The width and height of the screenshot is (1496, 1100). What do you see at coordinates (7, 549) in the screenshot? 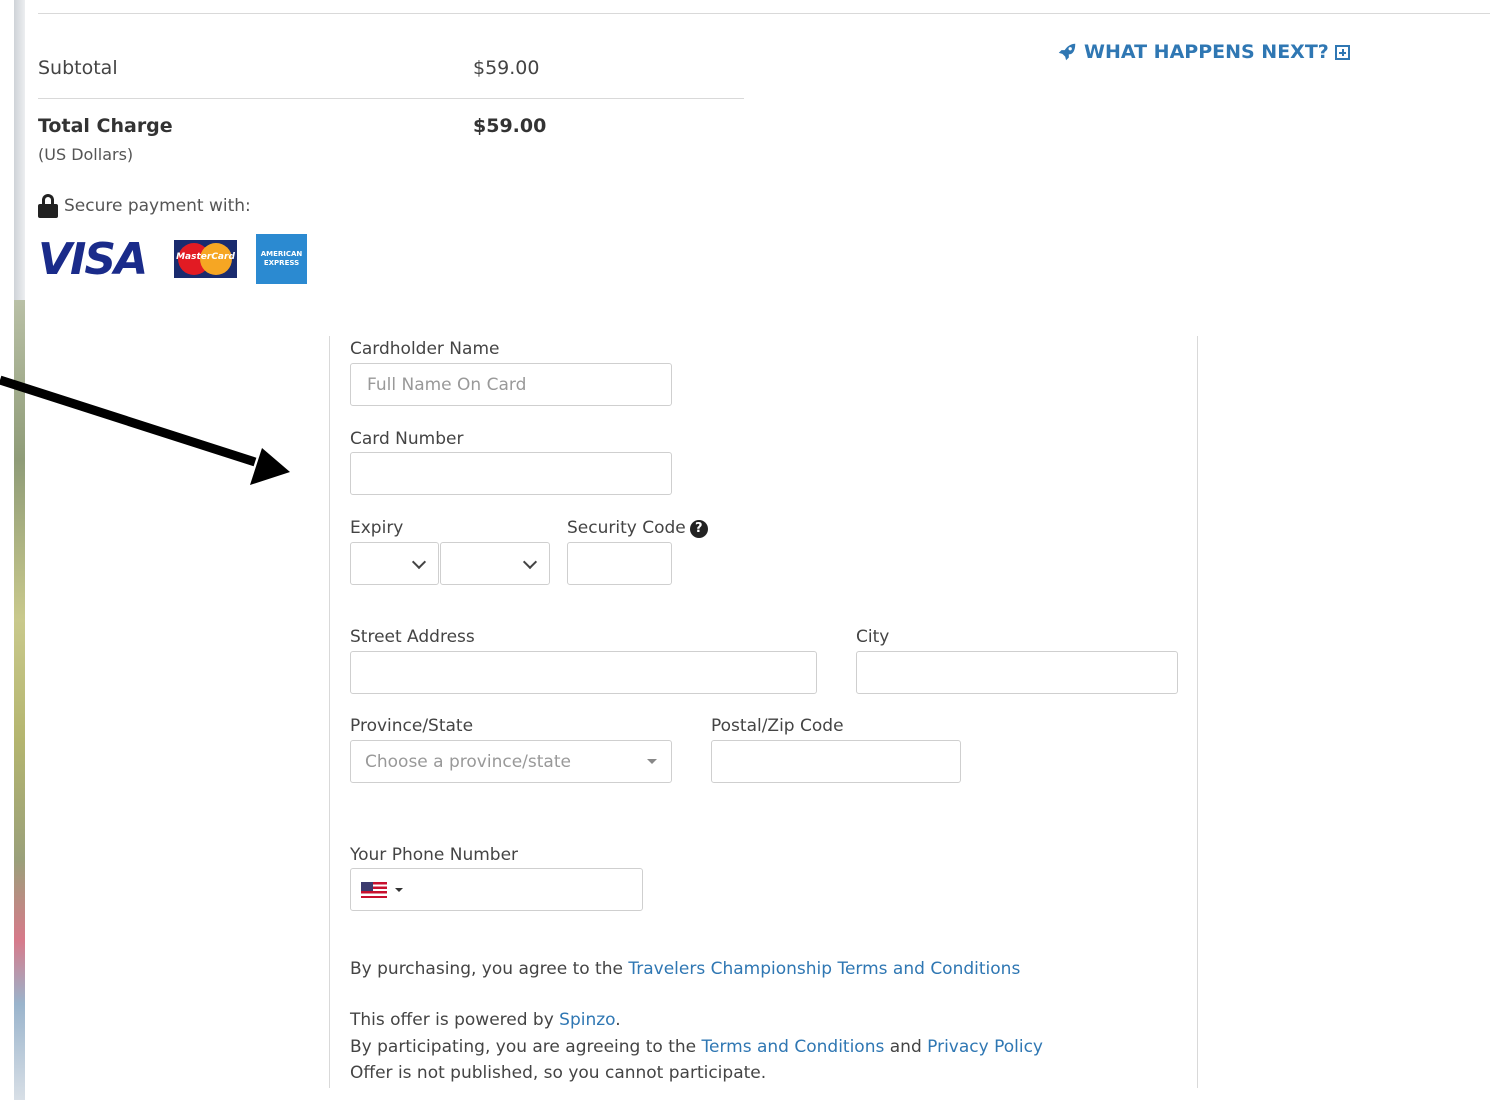
I see `left-margin` at bounding box center [7, 549].